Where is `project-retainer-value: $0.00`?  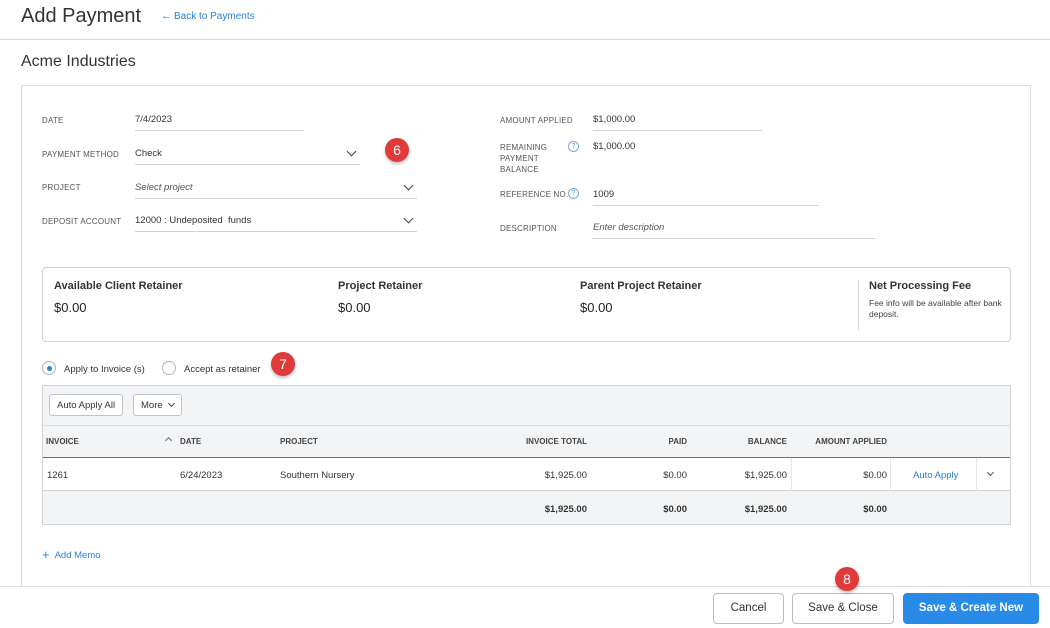 project-retainer-value: $0.00 is located at coordinates (354, 307).